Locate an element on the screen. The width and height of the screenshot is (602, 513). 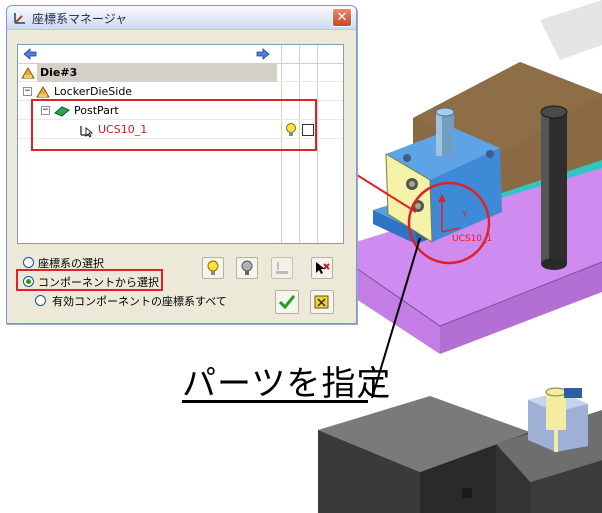
reset-button is located at coordinates (322, 302).